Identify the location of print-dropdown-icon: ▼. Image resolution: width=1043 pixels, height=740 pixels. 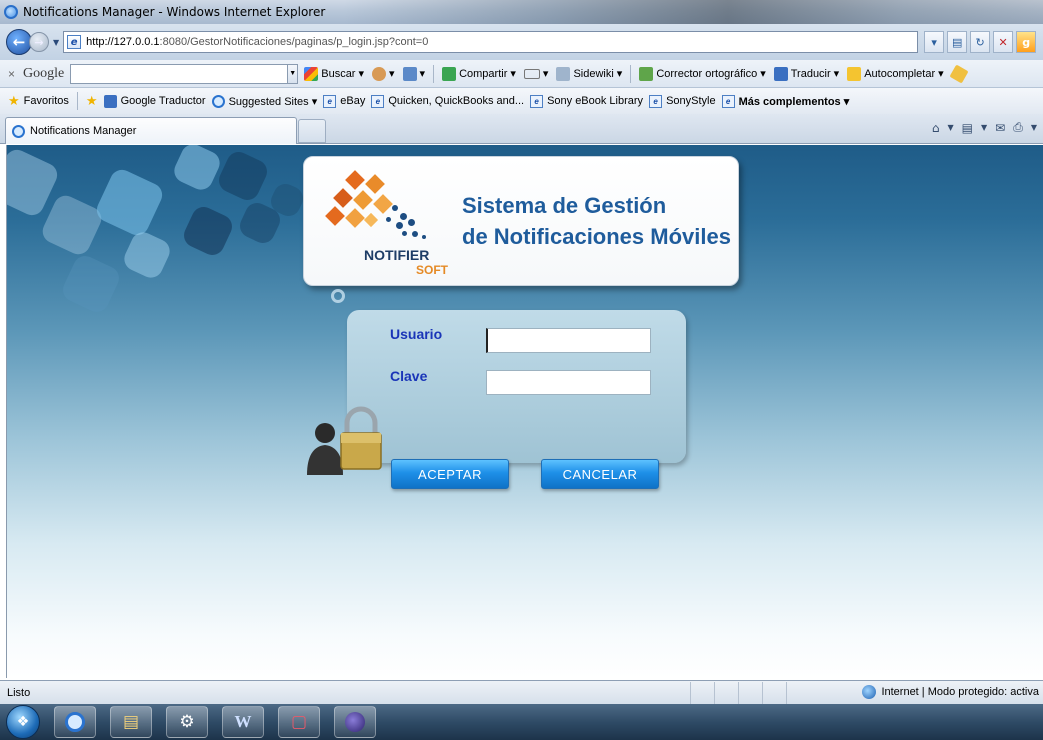
(1034, 127).